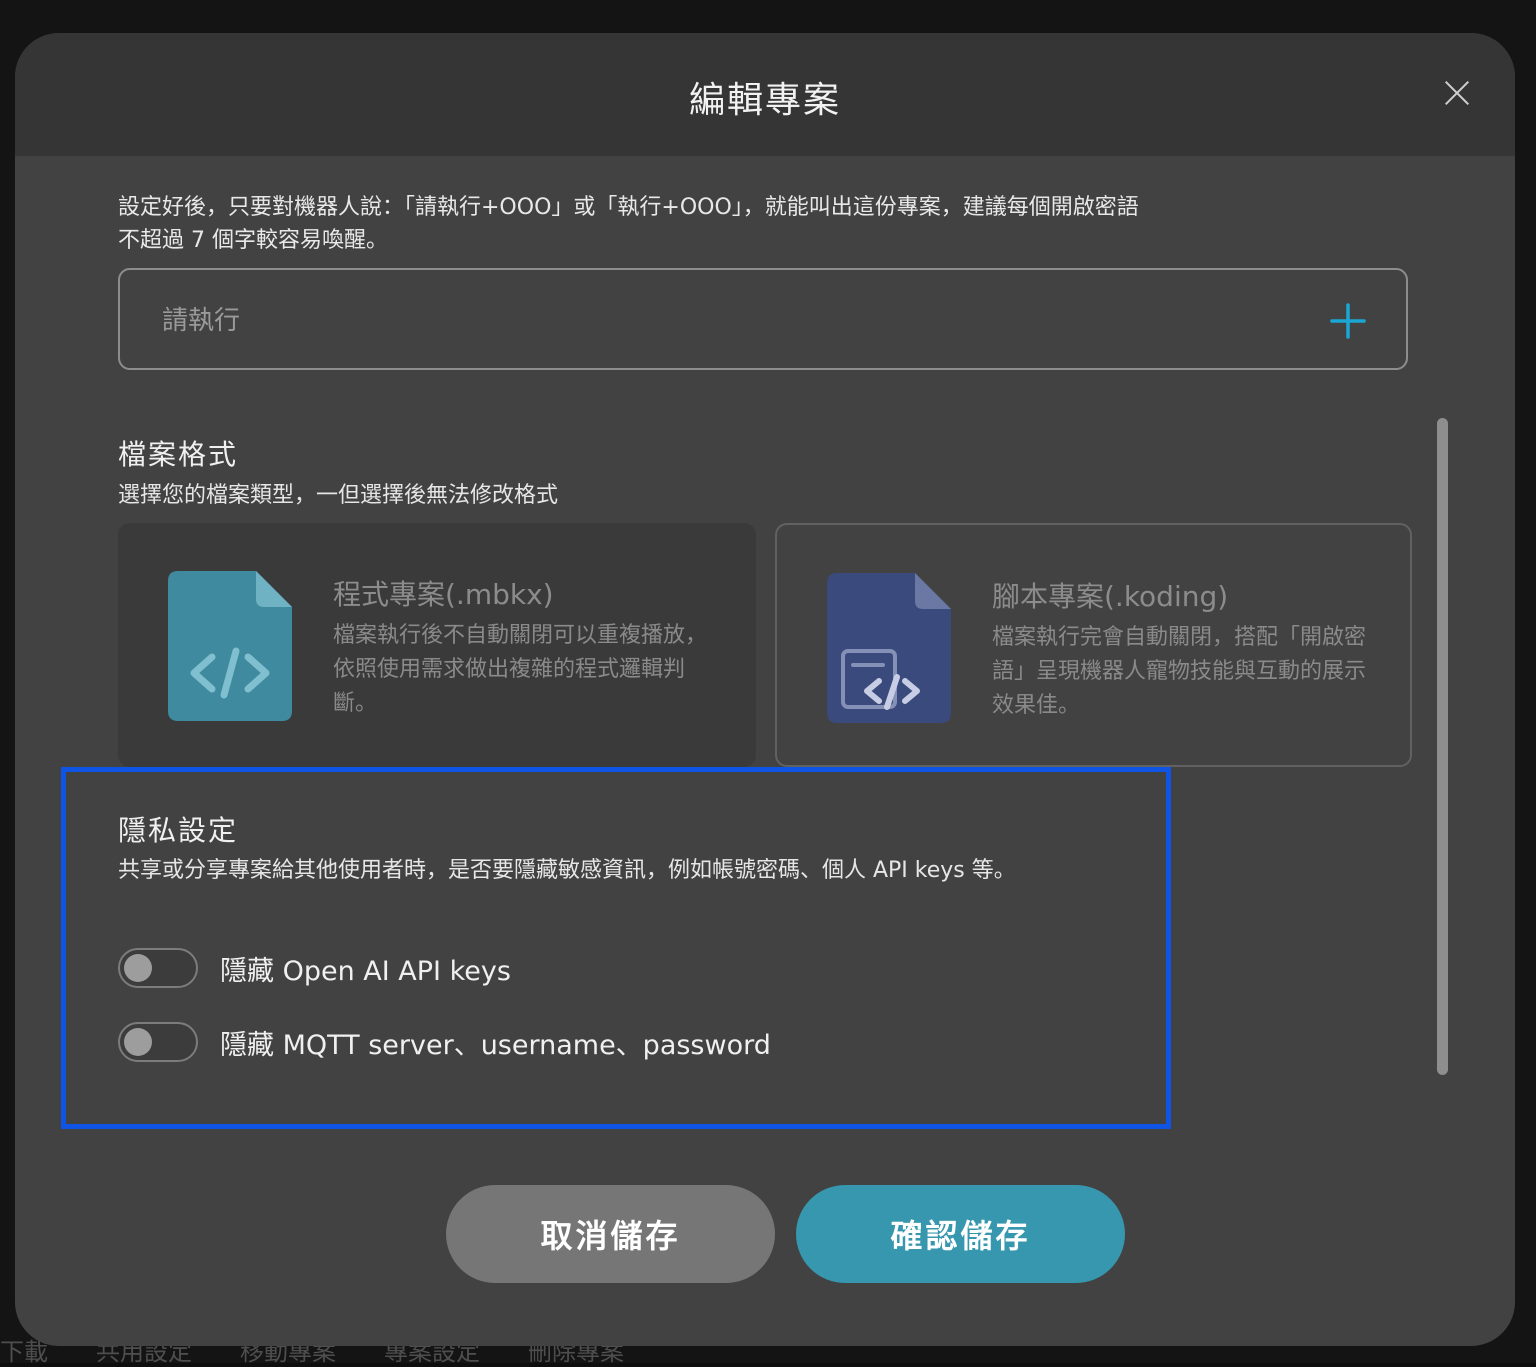 This screenshot has width=1536, height=1367. Describe the element at coordinates (1110, 596) in the screenshot. I see `format-option-title: 腳本專案(.koding)` at that location.